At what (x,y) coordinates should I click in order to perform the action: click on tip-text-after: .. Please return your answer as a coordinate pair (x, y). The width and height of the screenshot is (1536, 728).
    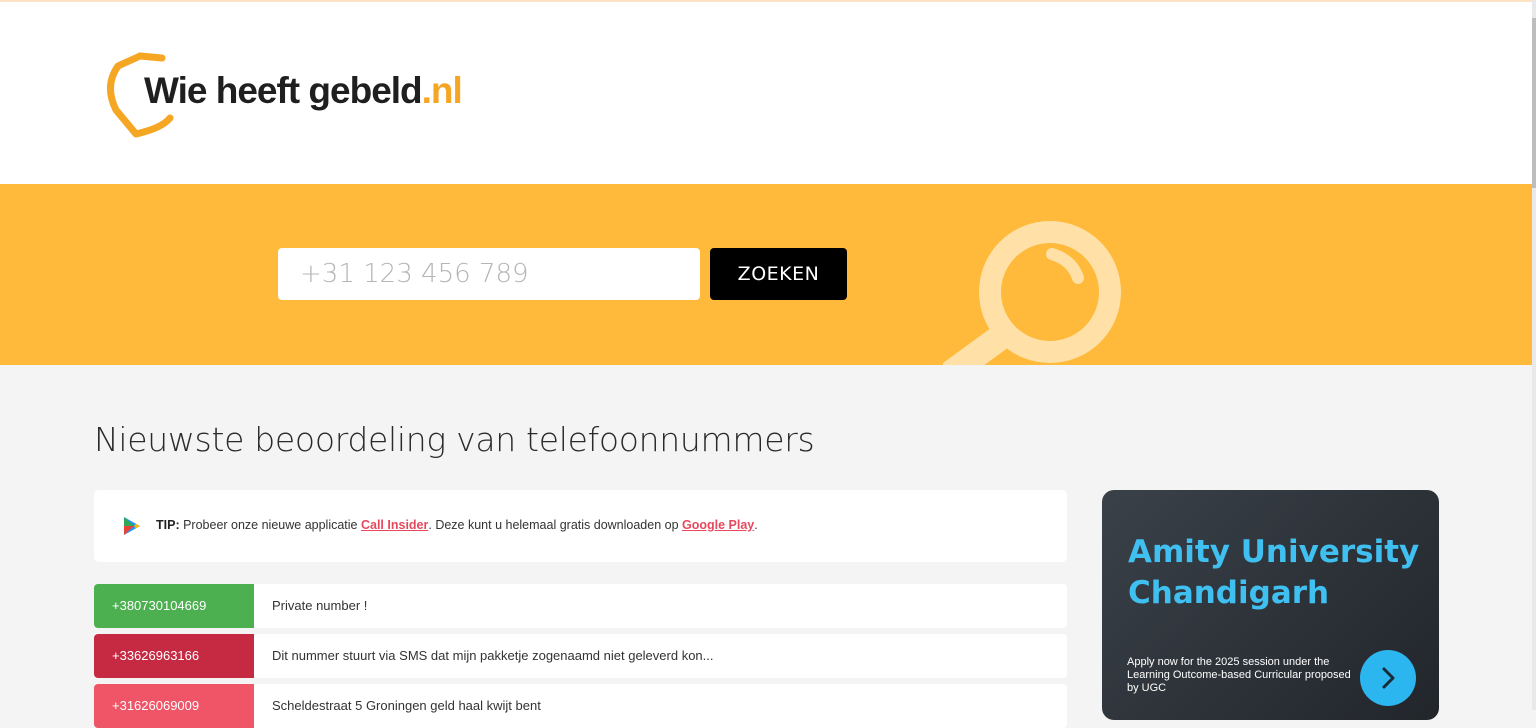
    Looking at the image, I should click on (756, 525).